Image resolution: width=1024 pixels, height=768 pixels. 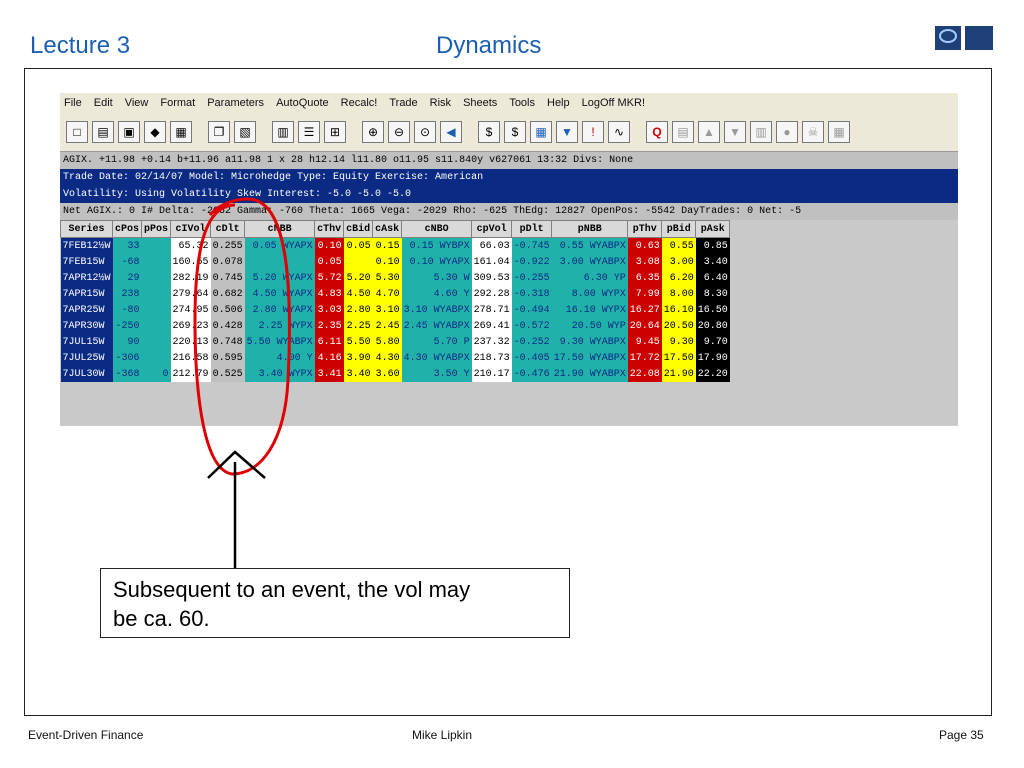 What do you see at coordinates (515, 132) in the screenshot?
I see `dollar-edit-icon: $` at bounding box center [515, 132].